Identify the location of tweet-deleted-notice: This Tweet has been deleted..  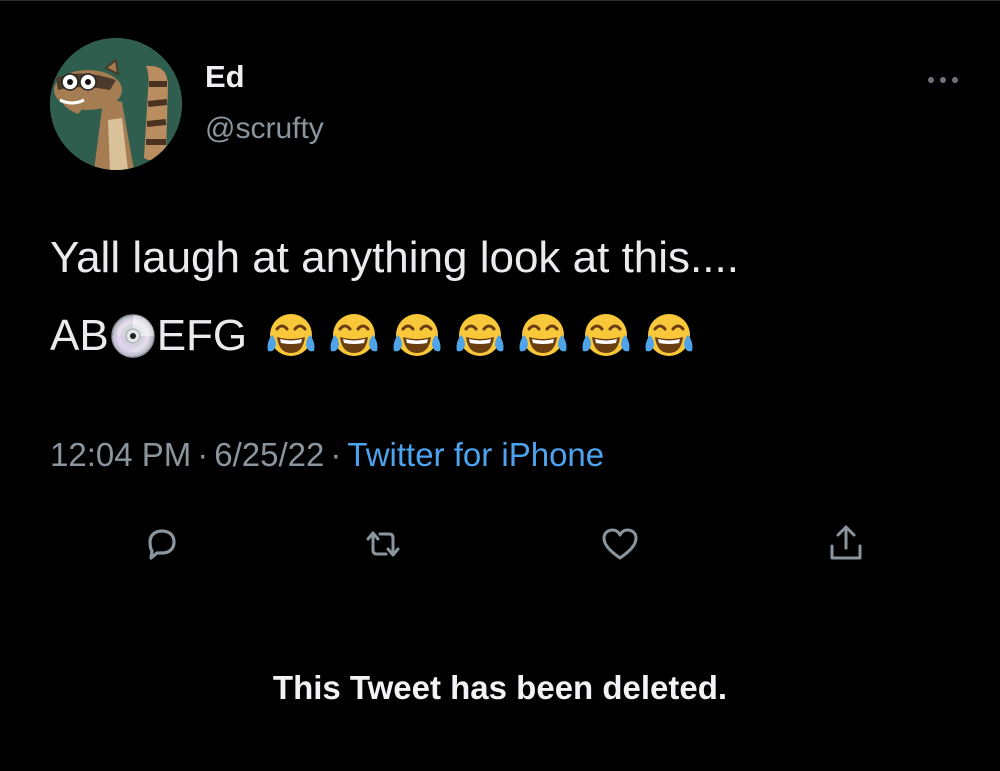
(500, 687).